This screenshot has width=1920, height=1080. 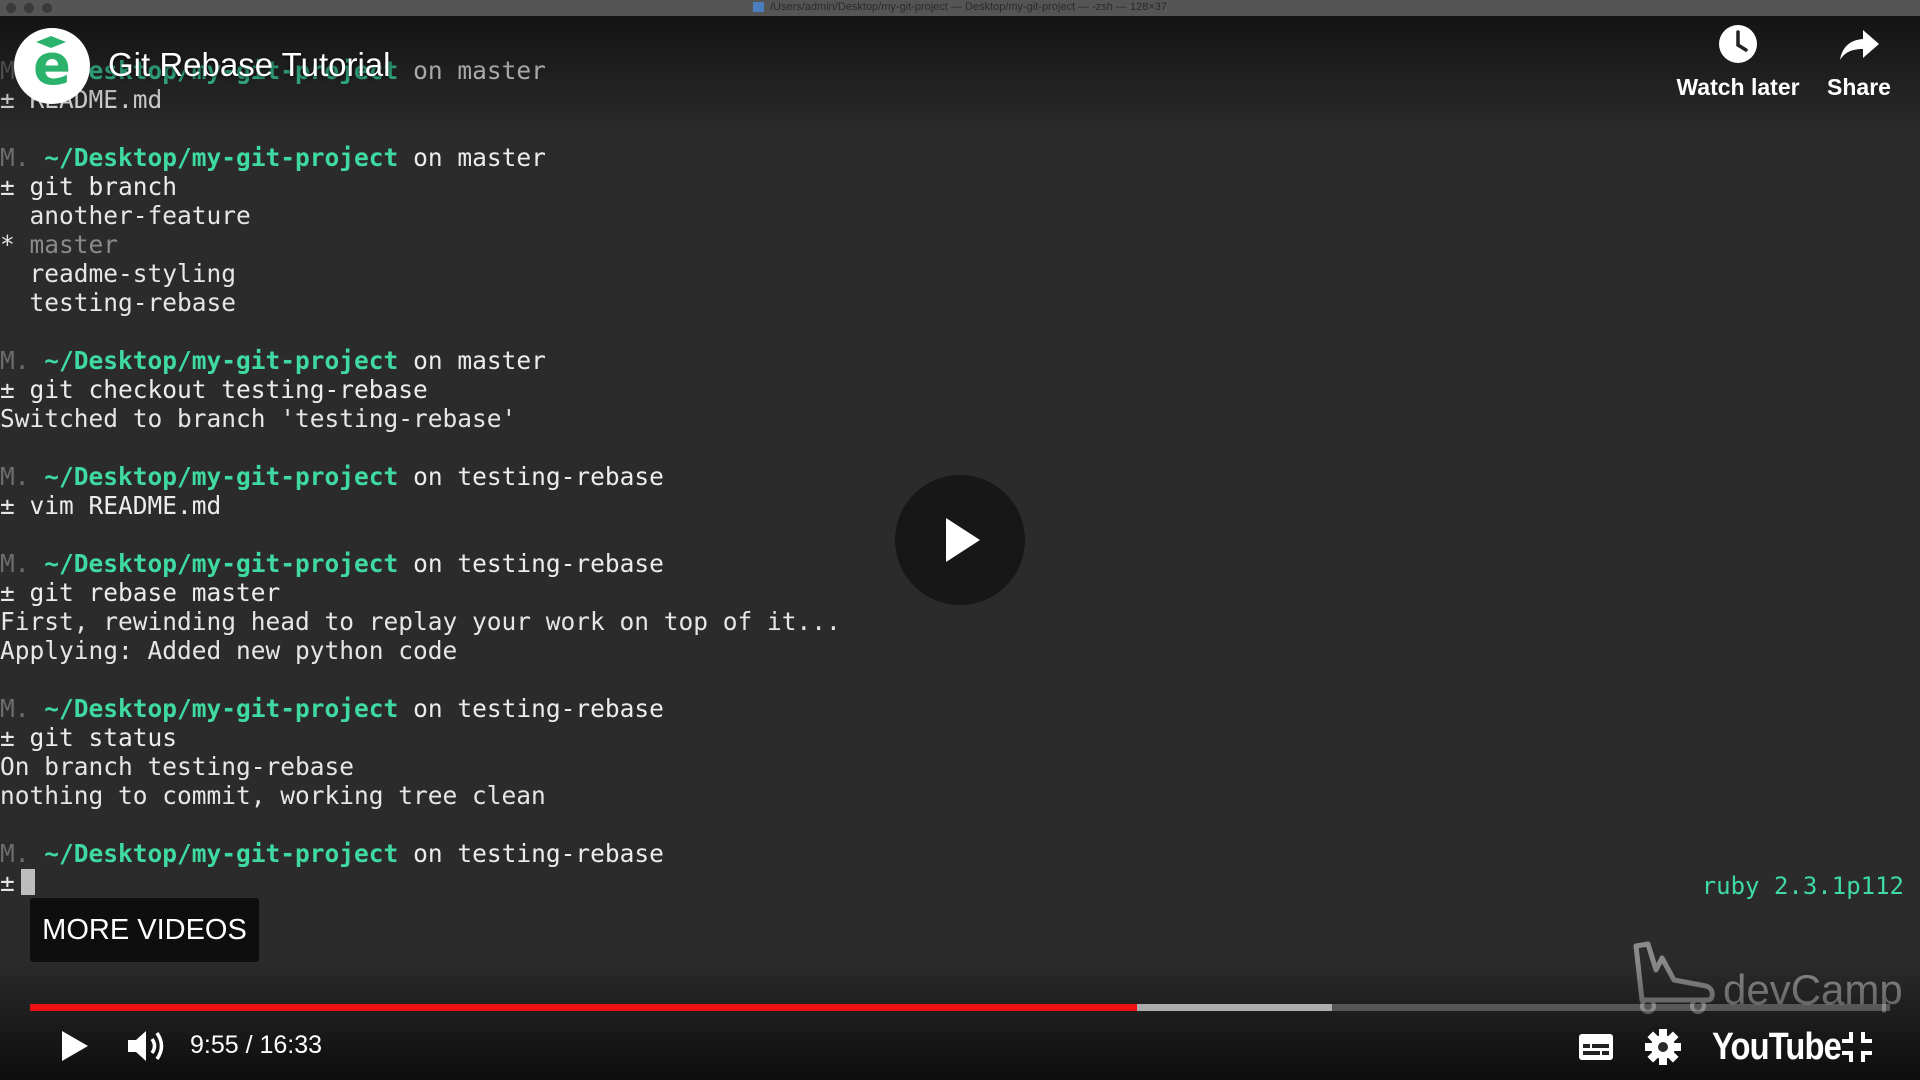 What do you see at coordinates (420, 389) in the screenshot?
I see `terminal-line: ± git checkout testing-rebase` at bounding box center [420, 389].